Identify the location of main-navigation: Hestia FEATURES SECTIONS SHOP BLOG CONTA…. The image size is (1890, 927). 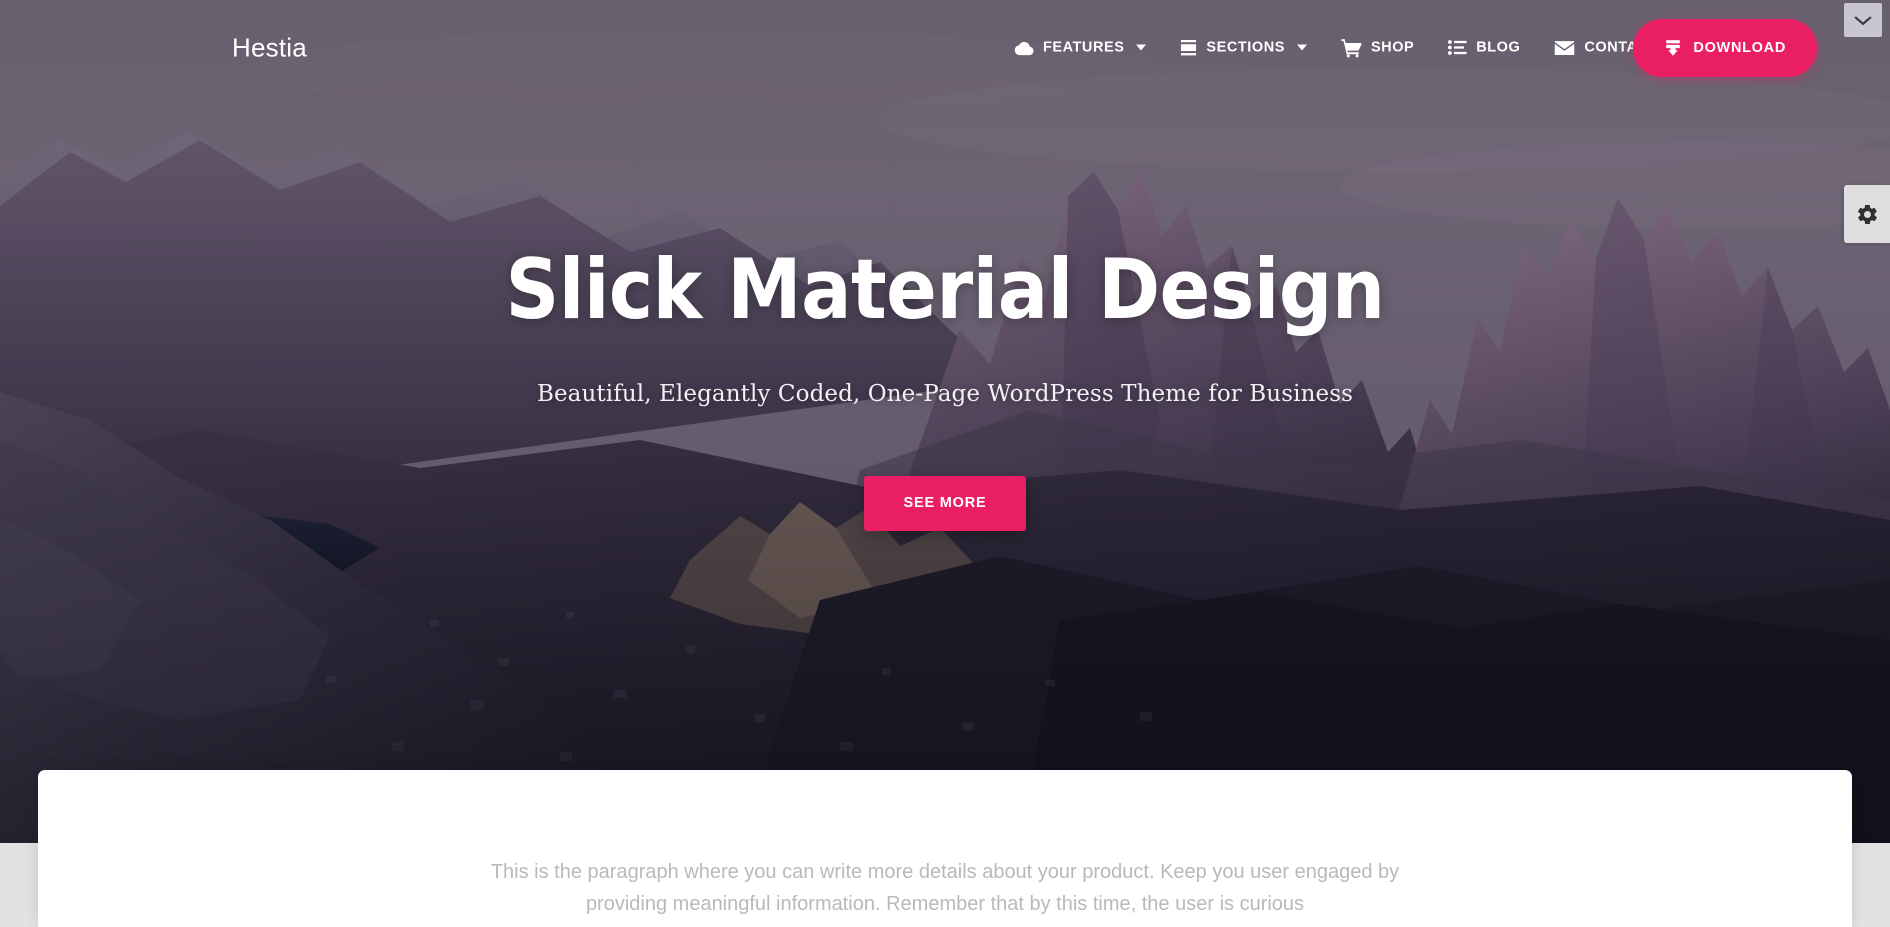
(945, 47).